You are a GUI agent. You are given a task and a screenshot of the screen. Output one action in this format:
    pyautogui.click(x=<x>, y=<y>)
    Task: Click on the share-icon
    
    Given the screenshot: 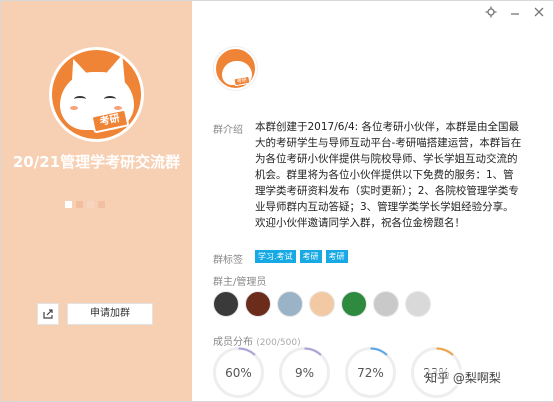 What is the action you would take?
    pyautogui.click(x=48, y=314)
    